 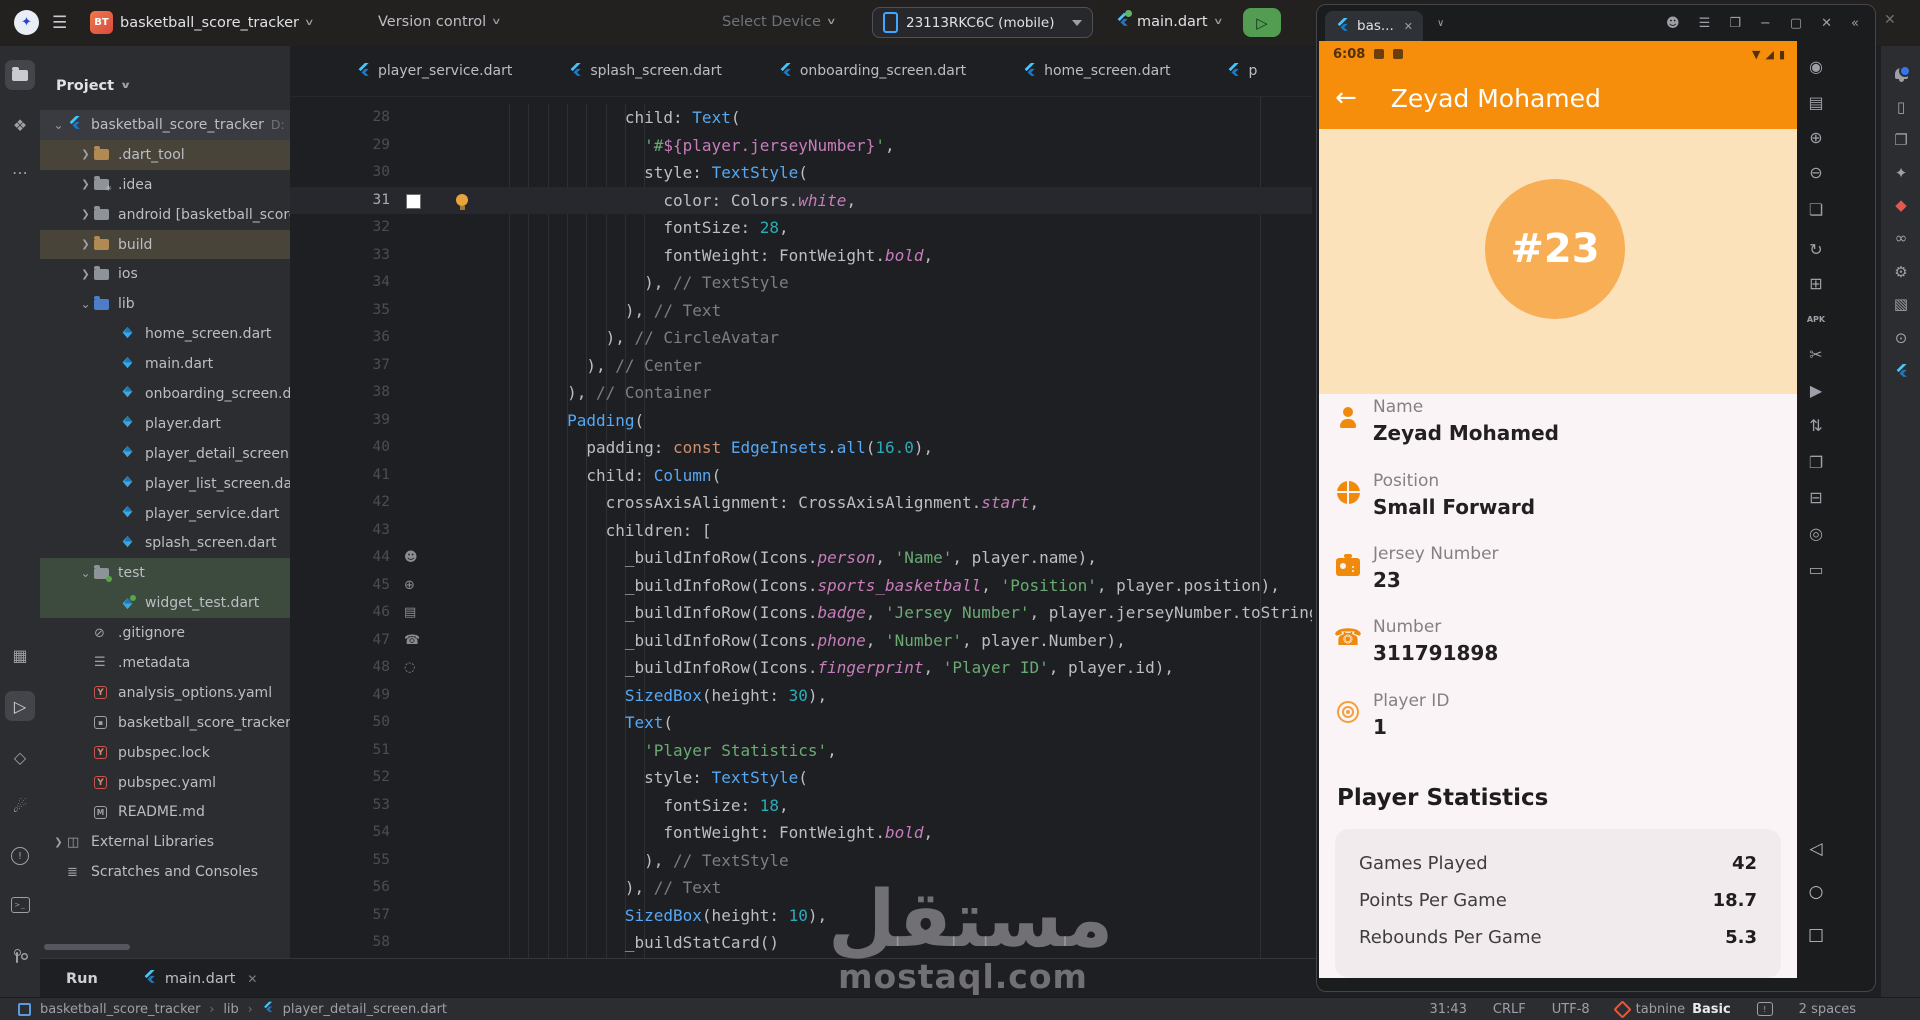 I want to click on recents-button: □, so click(x=1816, y=935).